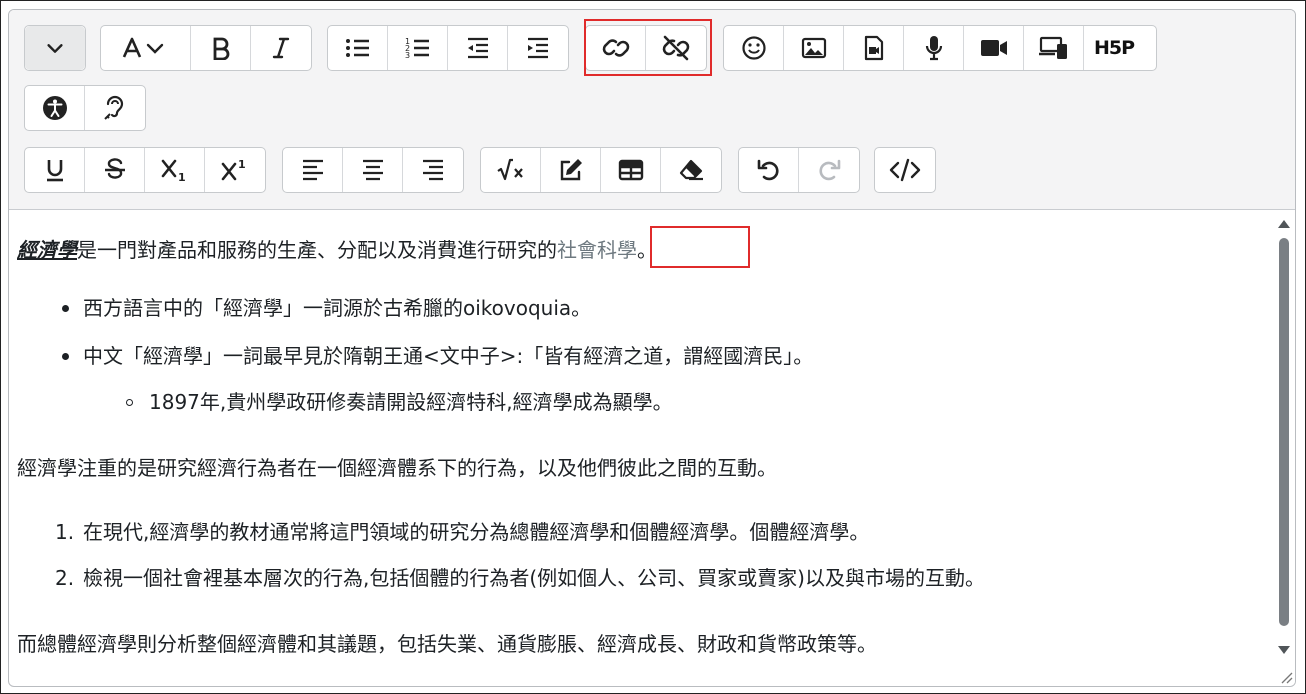 Image resolution: width=1306 pixels, height=694 pixels. What do you see at coordinates (407, 55) in the screenshot?
I see `svg-text: 3` at bounding box center [407, 55].